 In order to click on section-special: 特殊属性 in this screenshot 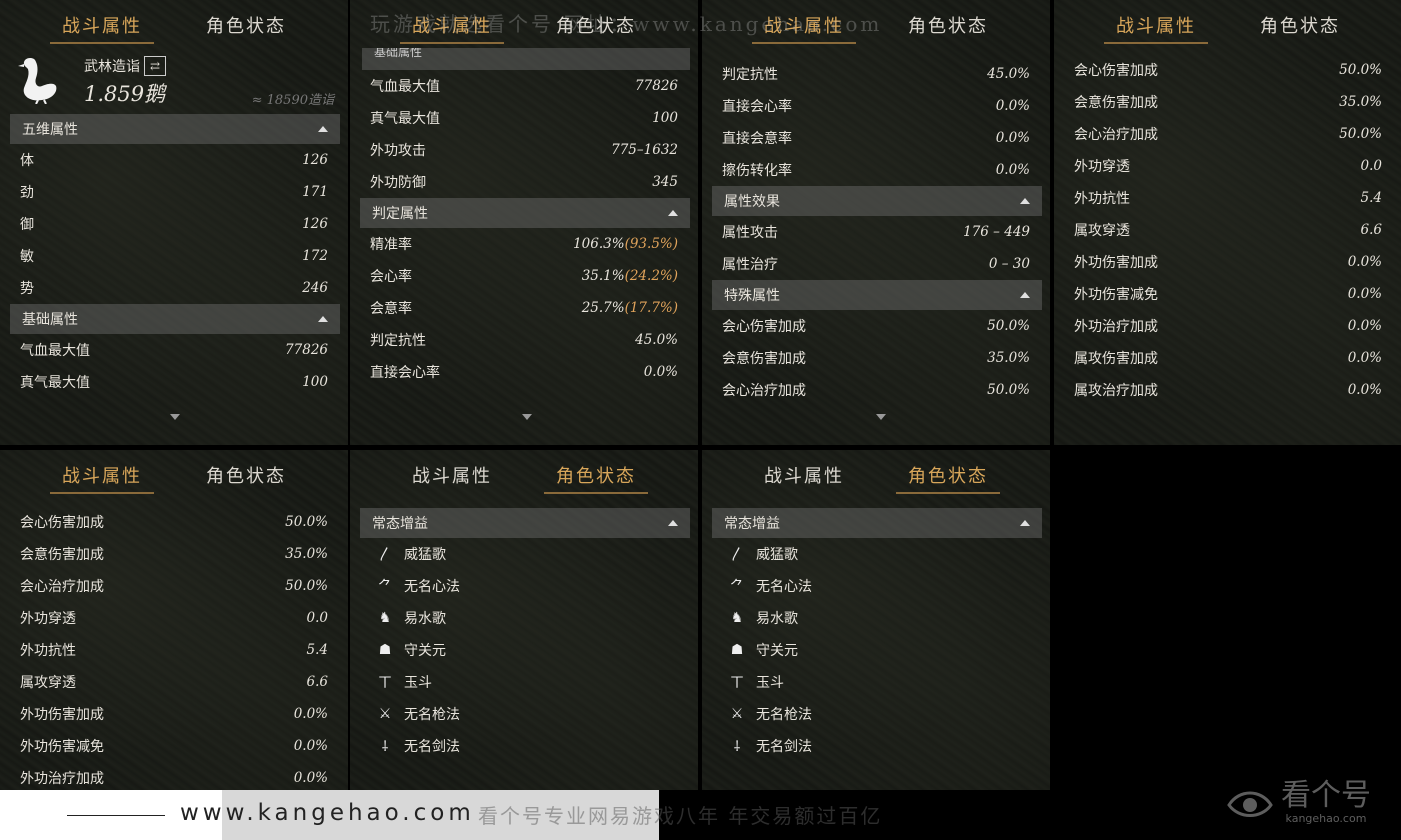, I will do `click(877, 295)`.